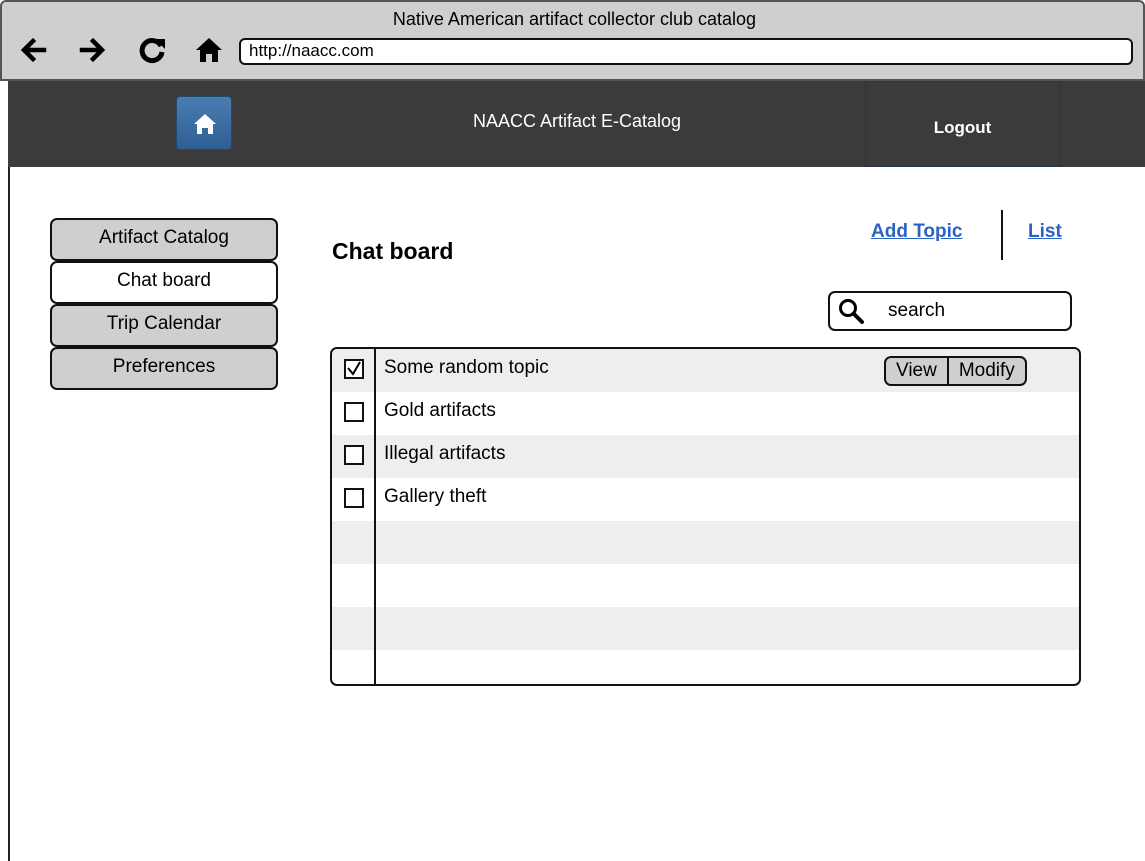 The image size is (1145, 861). What do you see at coordinates (686, 51) in the screenshot?
I see `url-bar: http://naacc.com` at bounding box center [686, 51].